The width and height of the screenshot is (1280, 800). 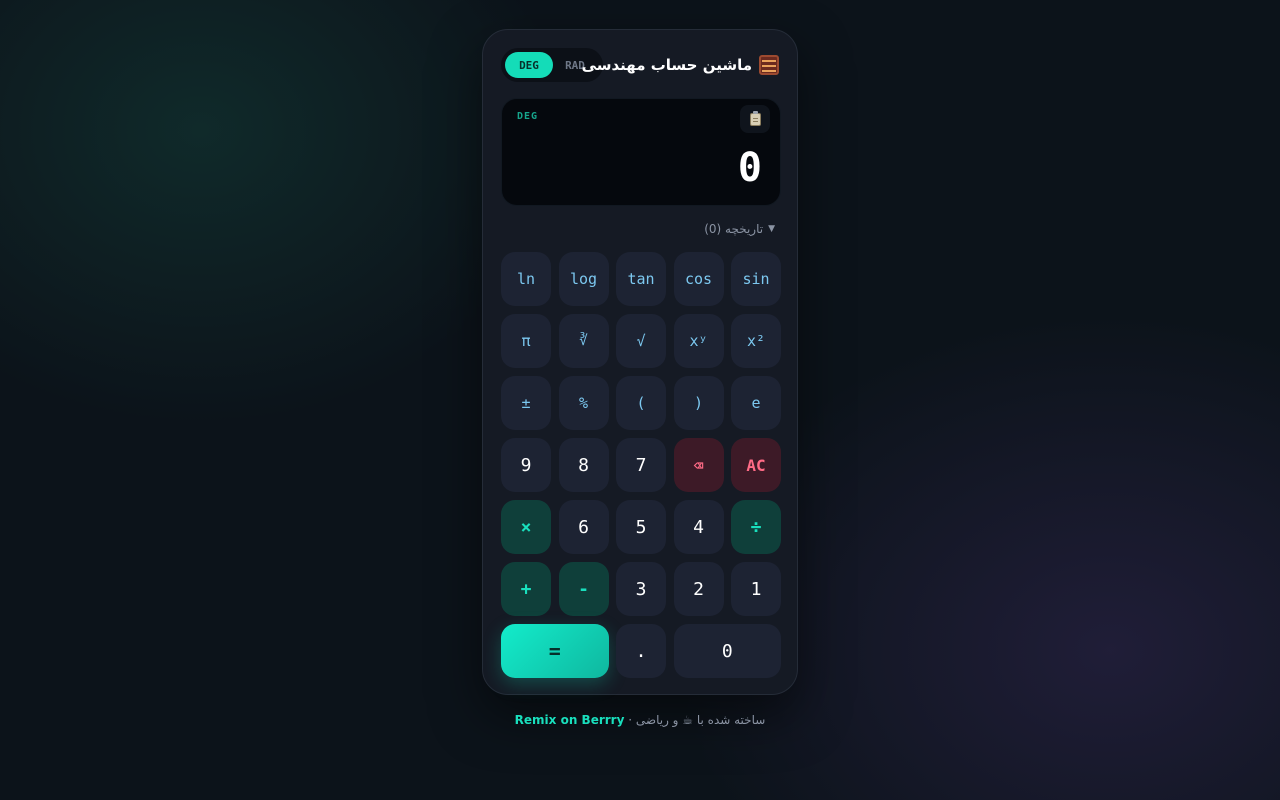 I want to click on key-log: log, so click(x=583, y=279).